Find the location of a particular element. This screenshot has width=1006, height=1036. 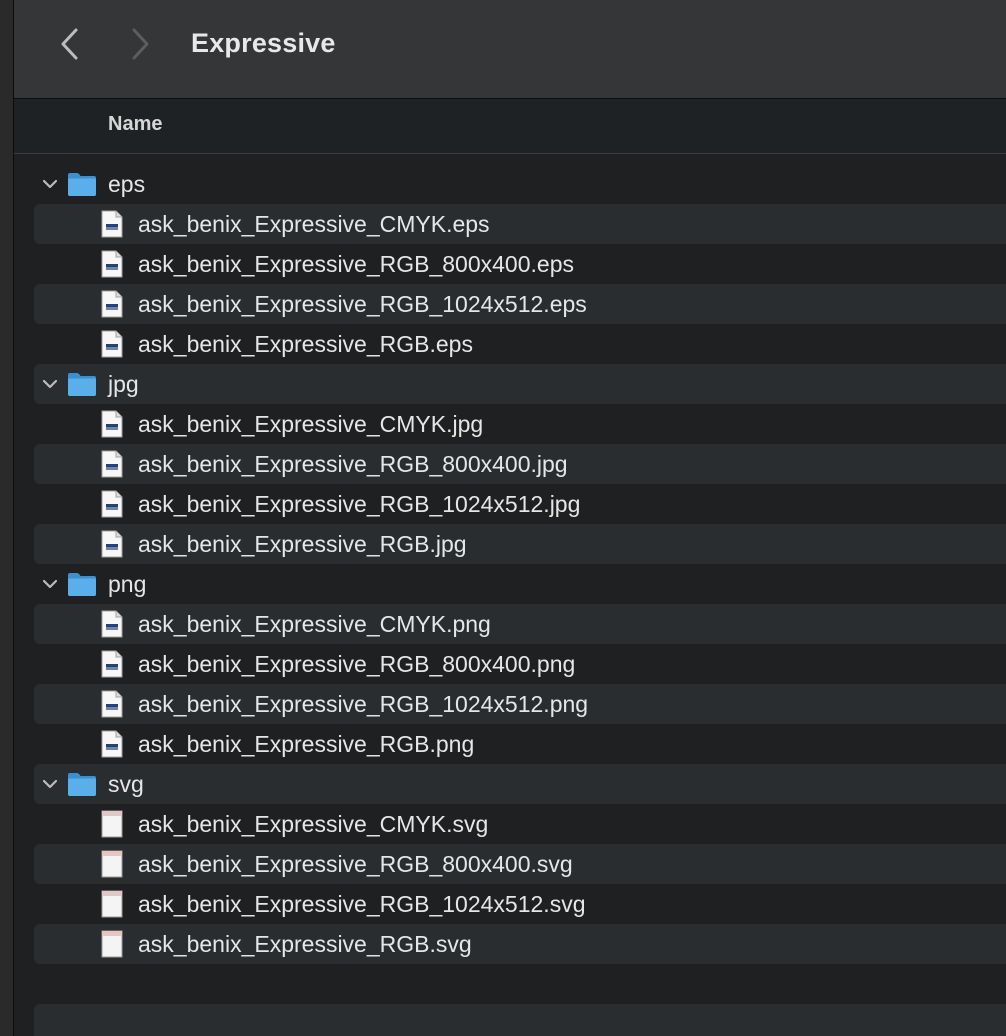

folder-name: png is located at coordinates (127, 584).